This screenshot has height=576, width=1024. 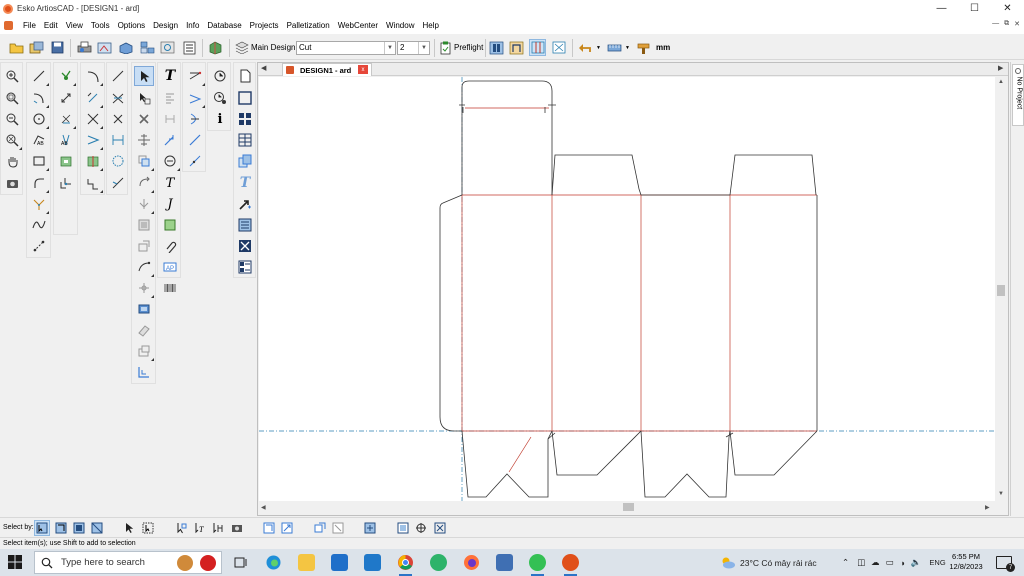 I want to click on select-graphic-icon, so click(x=237, y=528).